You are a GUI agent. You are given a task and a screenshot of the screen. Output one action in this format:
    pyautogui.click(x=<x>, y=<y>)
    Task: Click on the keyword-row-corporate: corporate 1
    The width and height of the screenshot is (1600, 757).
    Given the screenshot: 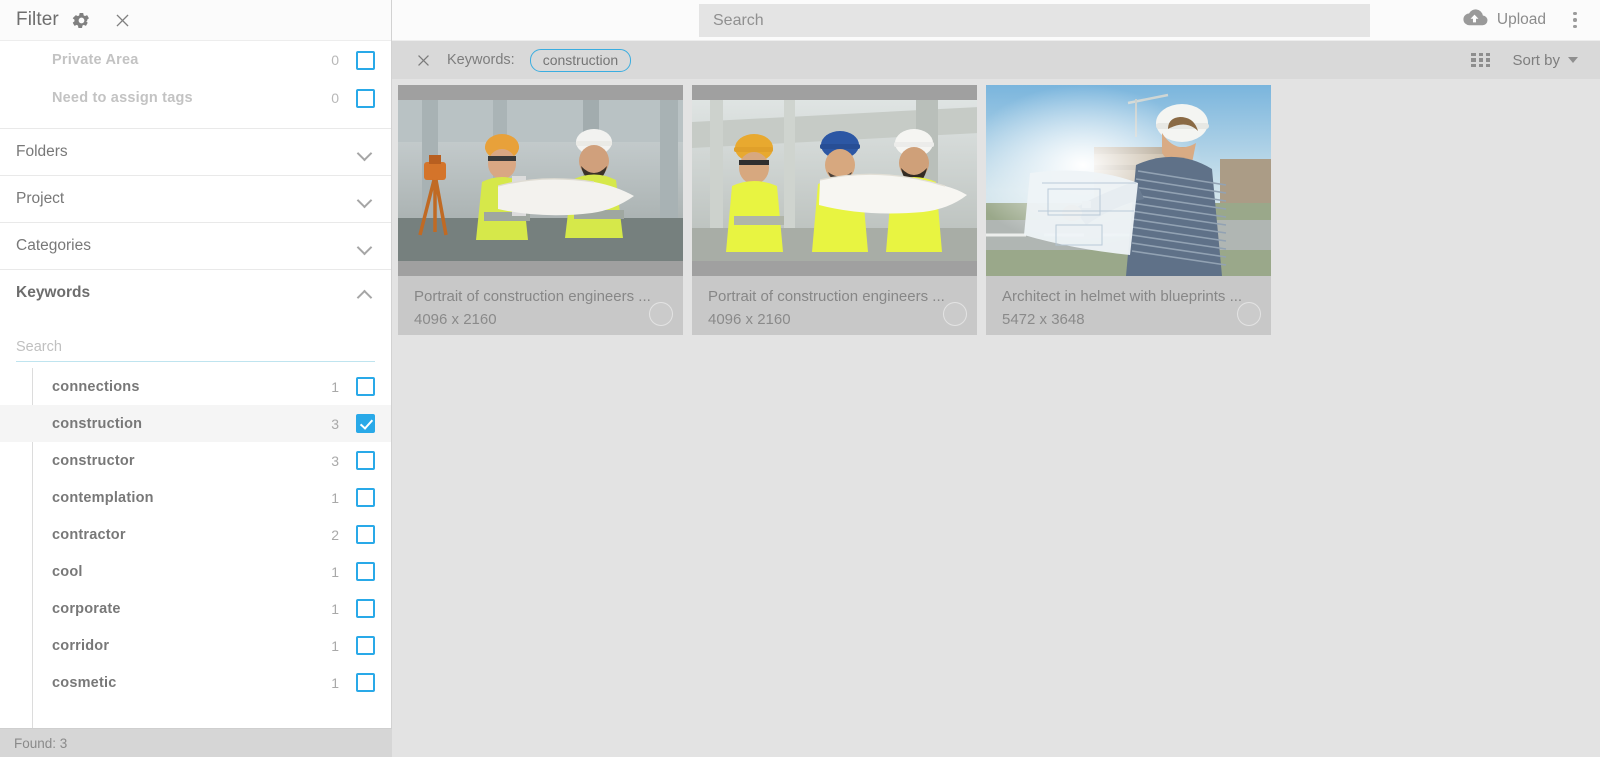 What is the action you would take?
    pyautogui.click(x=195, y=608)
    